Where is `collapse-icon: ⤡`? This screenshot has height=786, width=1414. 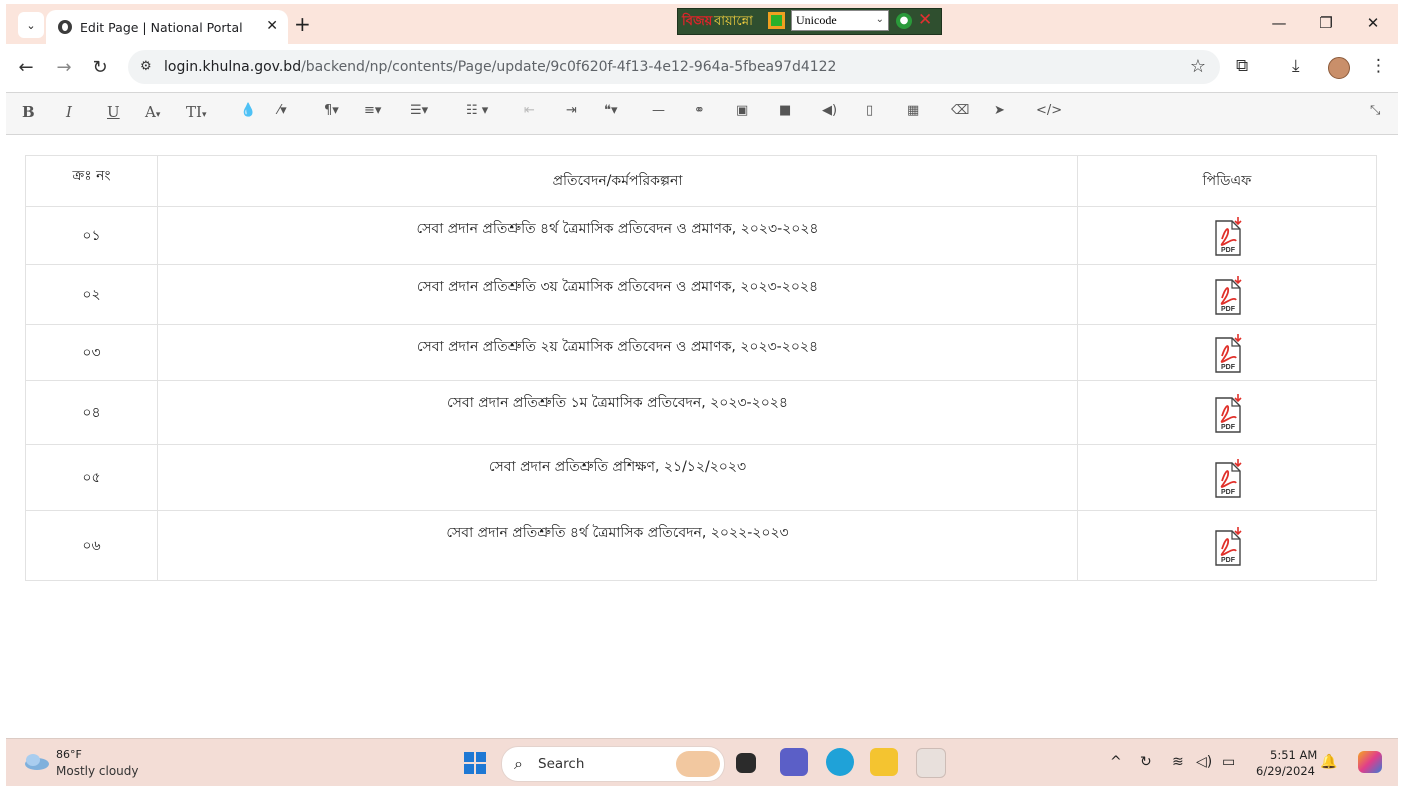
collapse-icon: ⤡ is located at coordinates (1375, 110).